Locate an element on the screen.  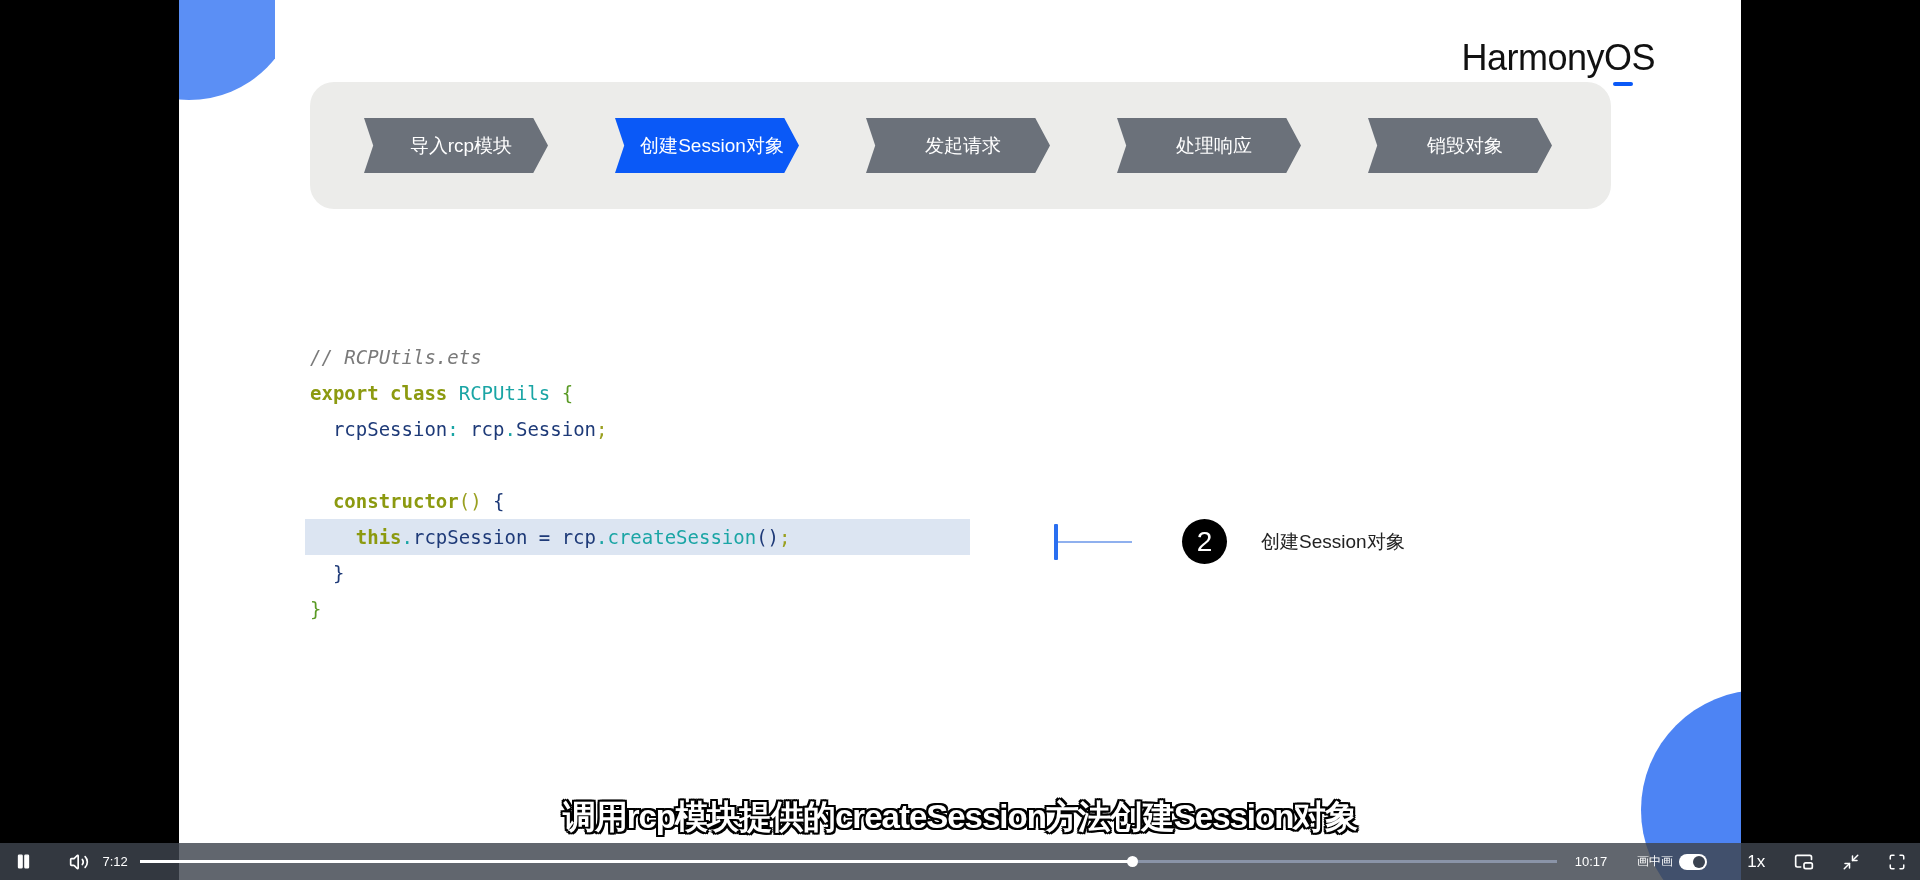
step-chevron: 创建Session对象 is located at coordinates (707, 145).